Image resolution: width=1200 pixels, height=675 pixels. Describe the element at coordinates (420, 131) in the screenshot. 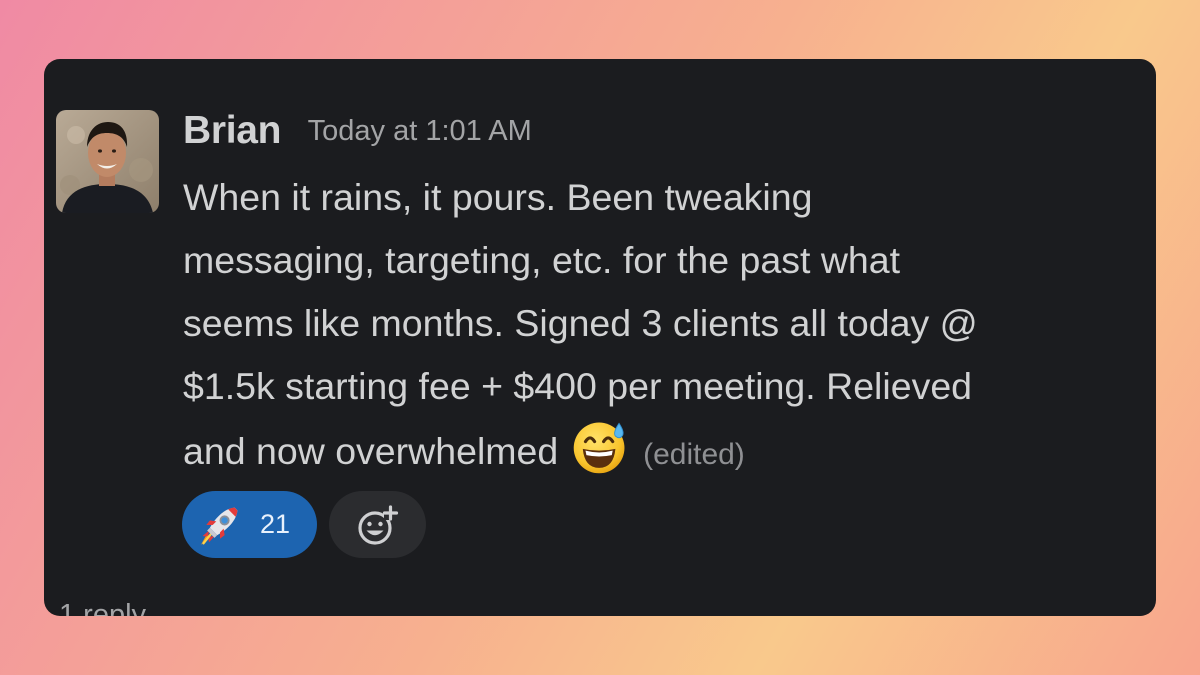

I see `message-timestamp: Today at 1:01 AM` at that location.